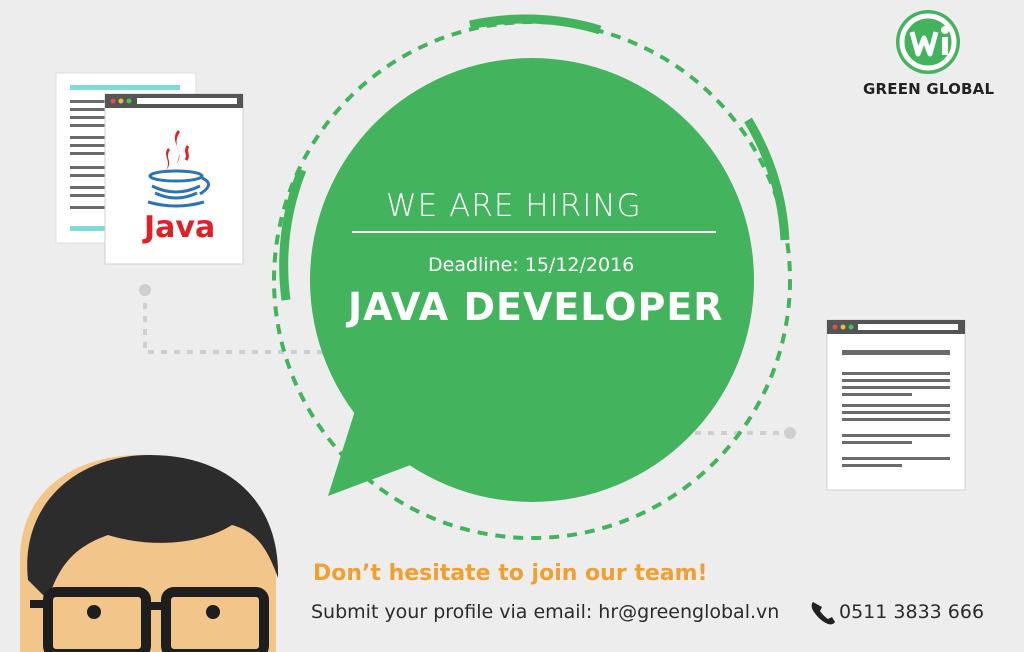 The height and width of the screenshot is (652, 1024). I want to click on phone-icon, so click(823, 613).